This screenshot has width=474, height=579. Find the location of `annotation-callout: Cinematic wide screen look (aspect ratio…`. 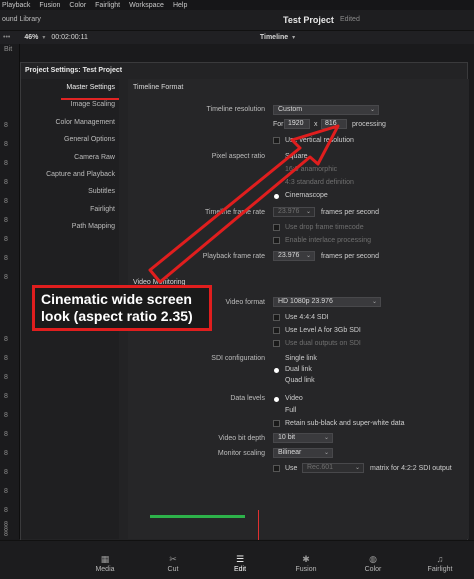

annotation-callout: Cinematic wide screen look (aspect ratio… is located at coordinates (122, 308).